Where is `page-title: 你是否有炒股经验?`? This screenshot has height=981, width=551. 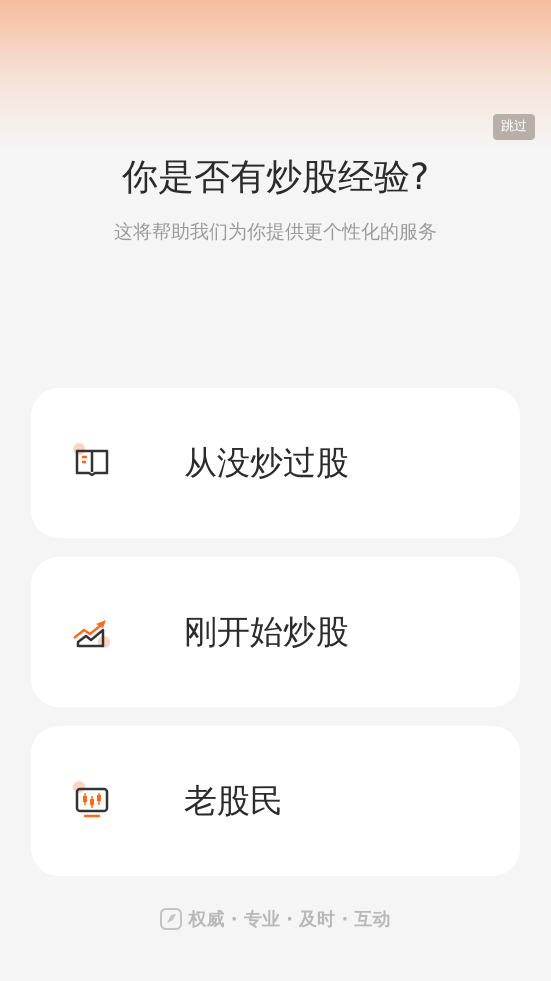
page-title: 你是否有炒股经验? is located at coordinates (275, 178).